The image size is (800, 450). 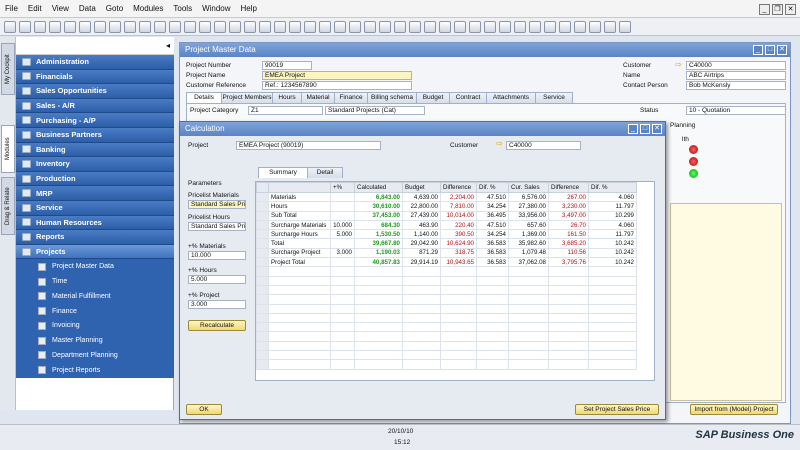 I want to click on tab-details: Details, so click(x=204, y=97).